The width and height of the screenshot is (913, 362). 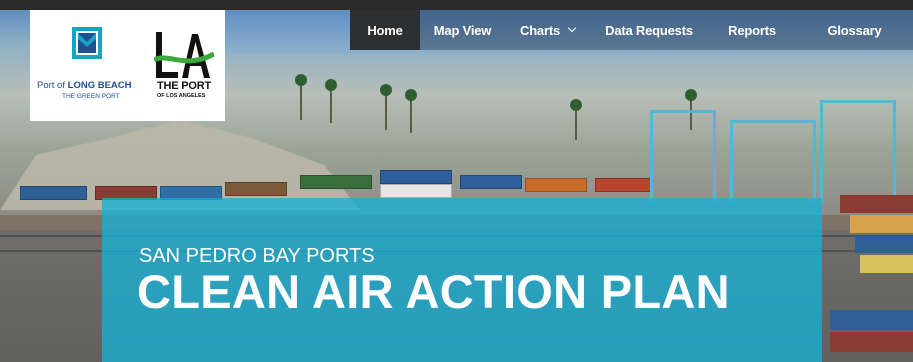 I want to click on long-beach-logo-icon, so click(x=87, y=43).